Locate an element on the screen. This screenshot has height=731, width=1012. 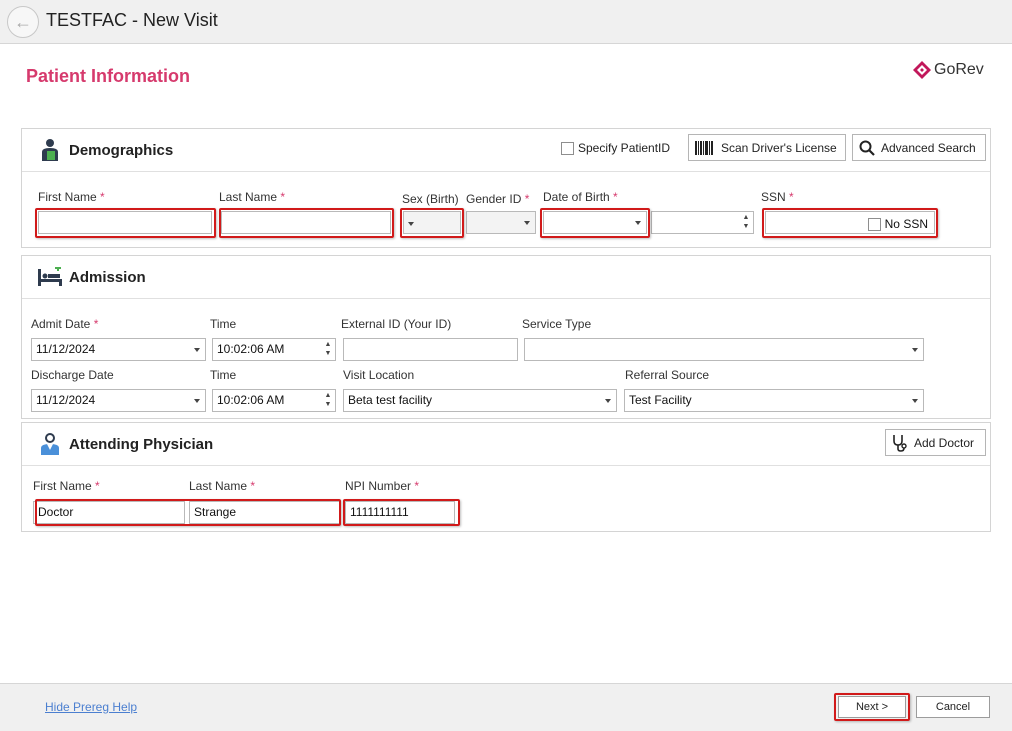
sex-birth-label: Sex (Birth) is located at coordinates (430, 199).